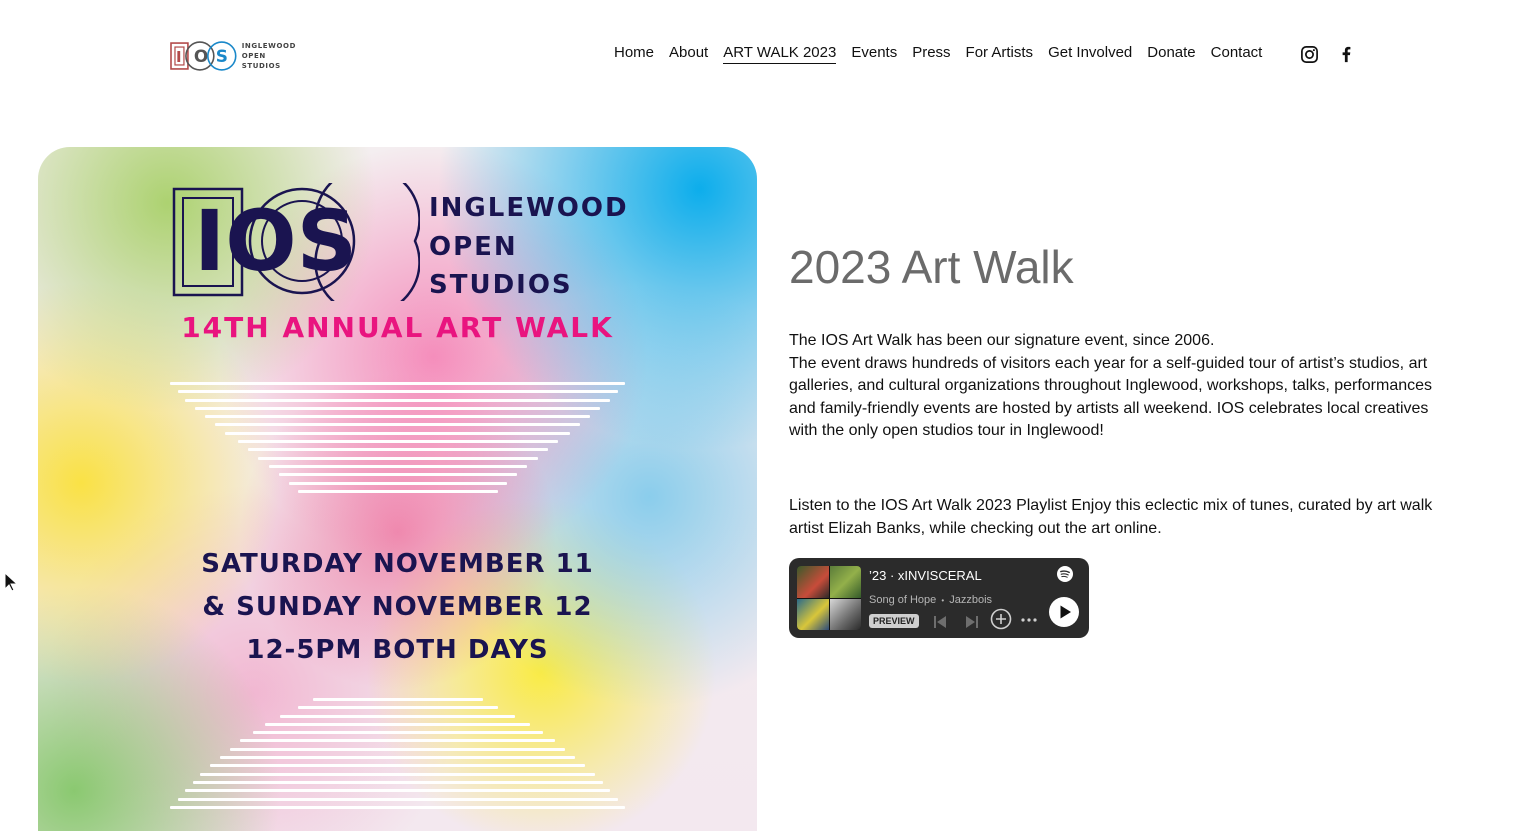 The width and height of the screenshot is (1514, 831). What do you see at coordinates (931, 54) in the screenshot?
I see `nav-press: Press` at bounding box center [931, 54].